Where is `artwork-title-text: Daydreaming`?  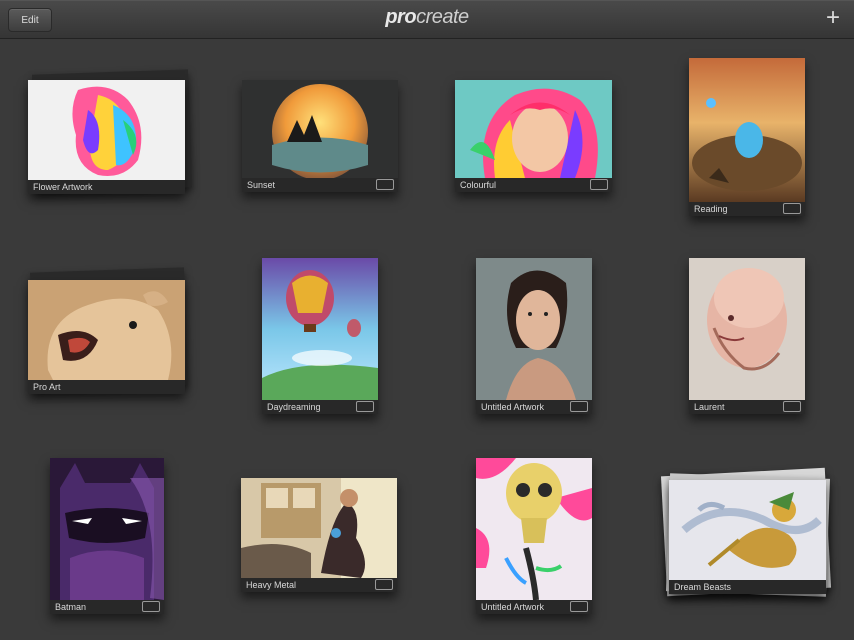
artwork-title-text: Daydreaming is located at coordinates (294, 407).